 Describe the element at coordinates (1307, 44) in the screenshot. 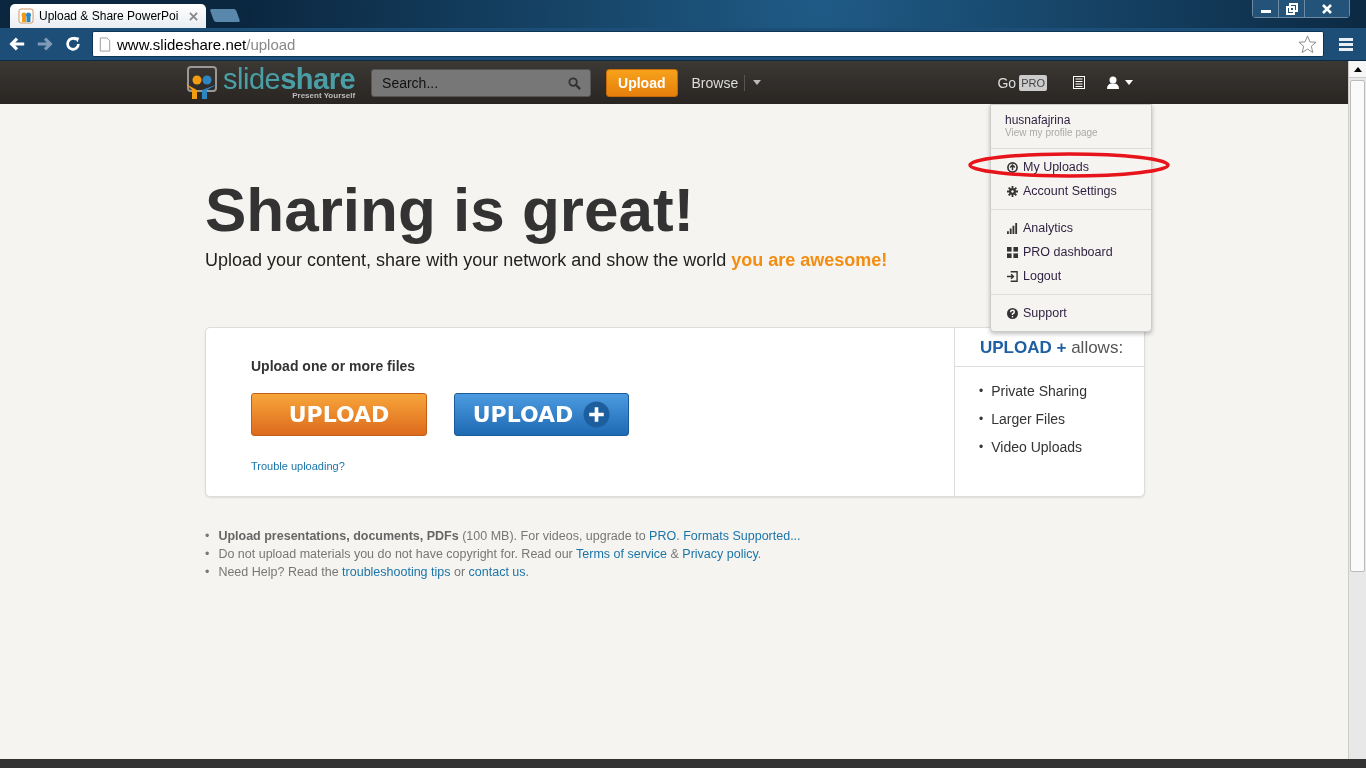

I see `star-icon` at that location.